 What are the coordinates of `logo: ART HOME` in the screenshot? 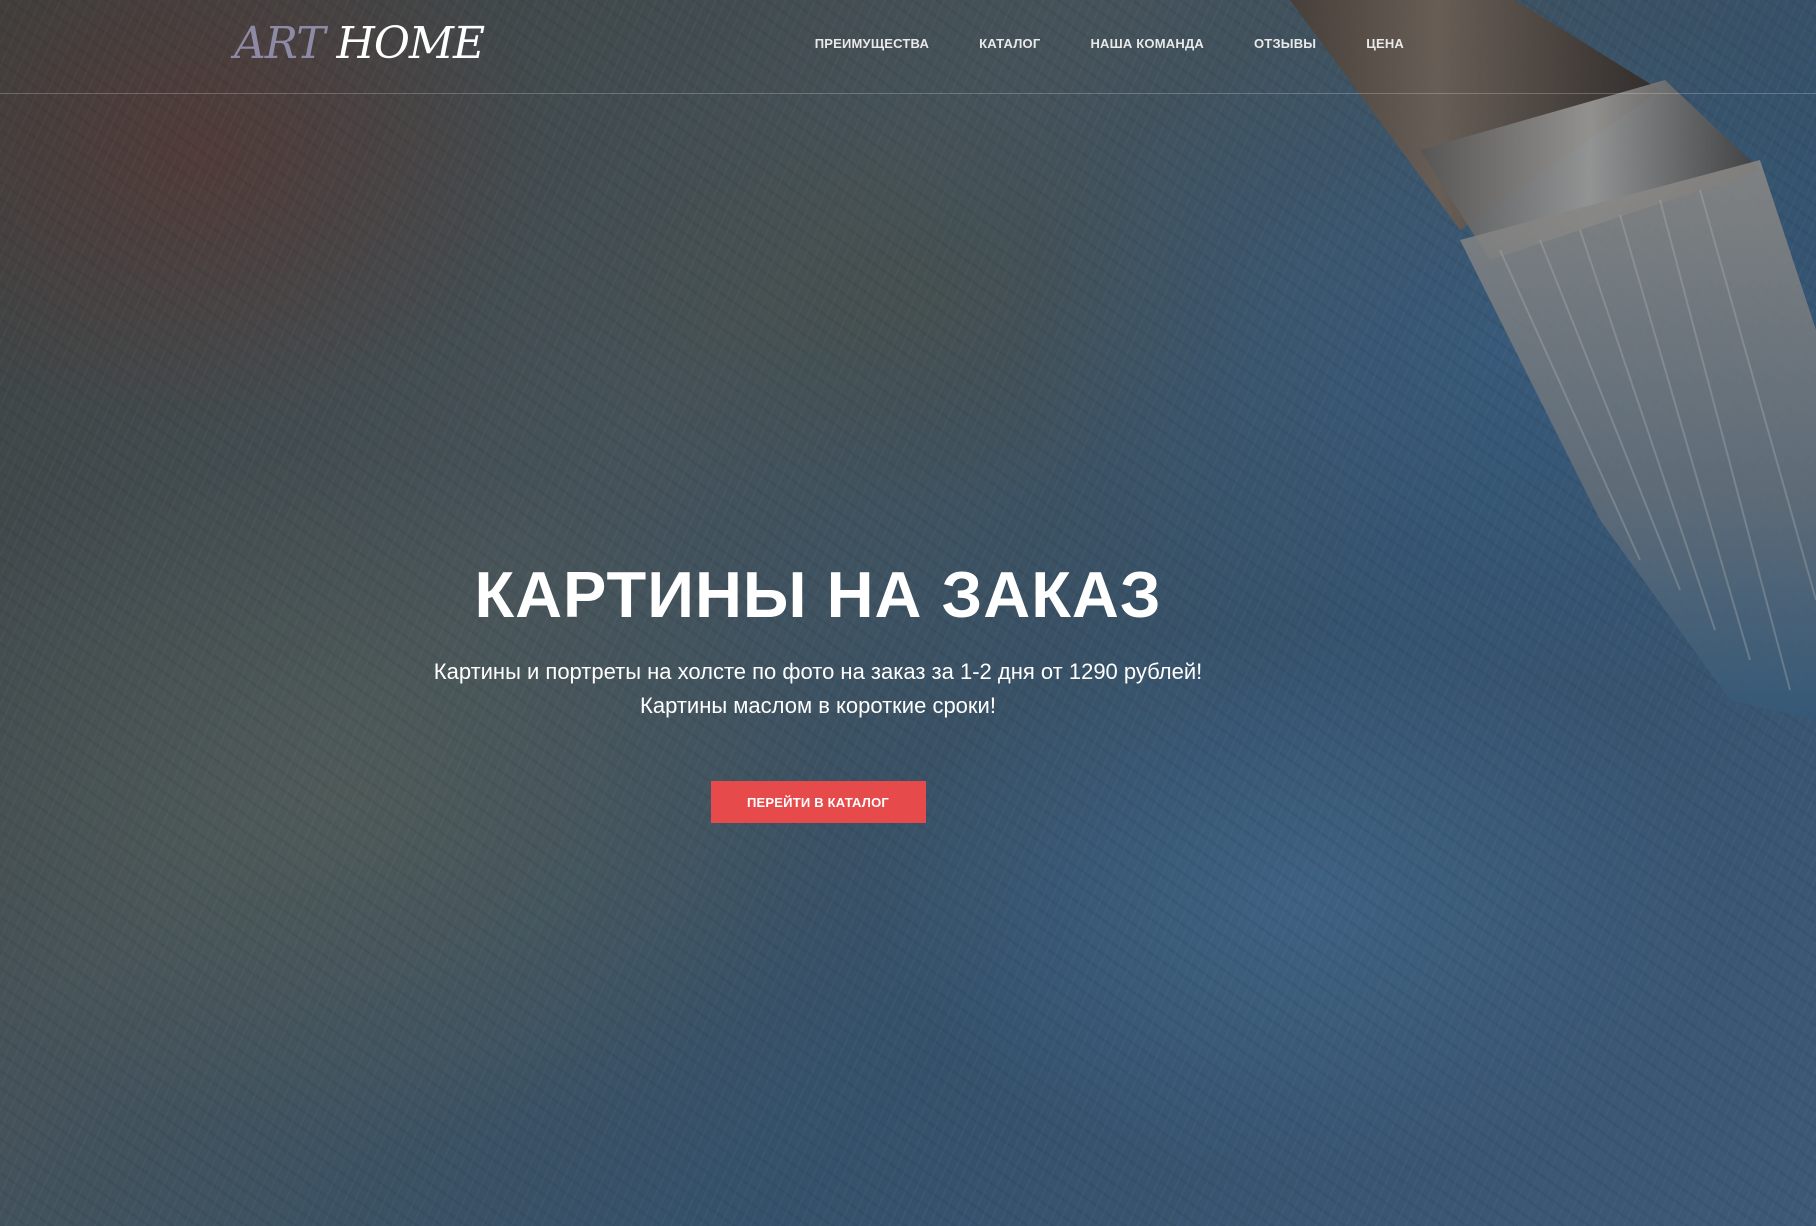 It's located at (359, 44).